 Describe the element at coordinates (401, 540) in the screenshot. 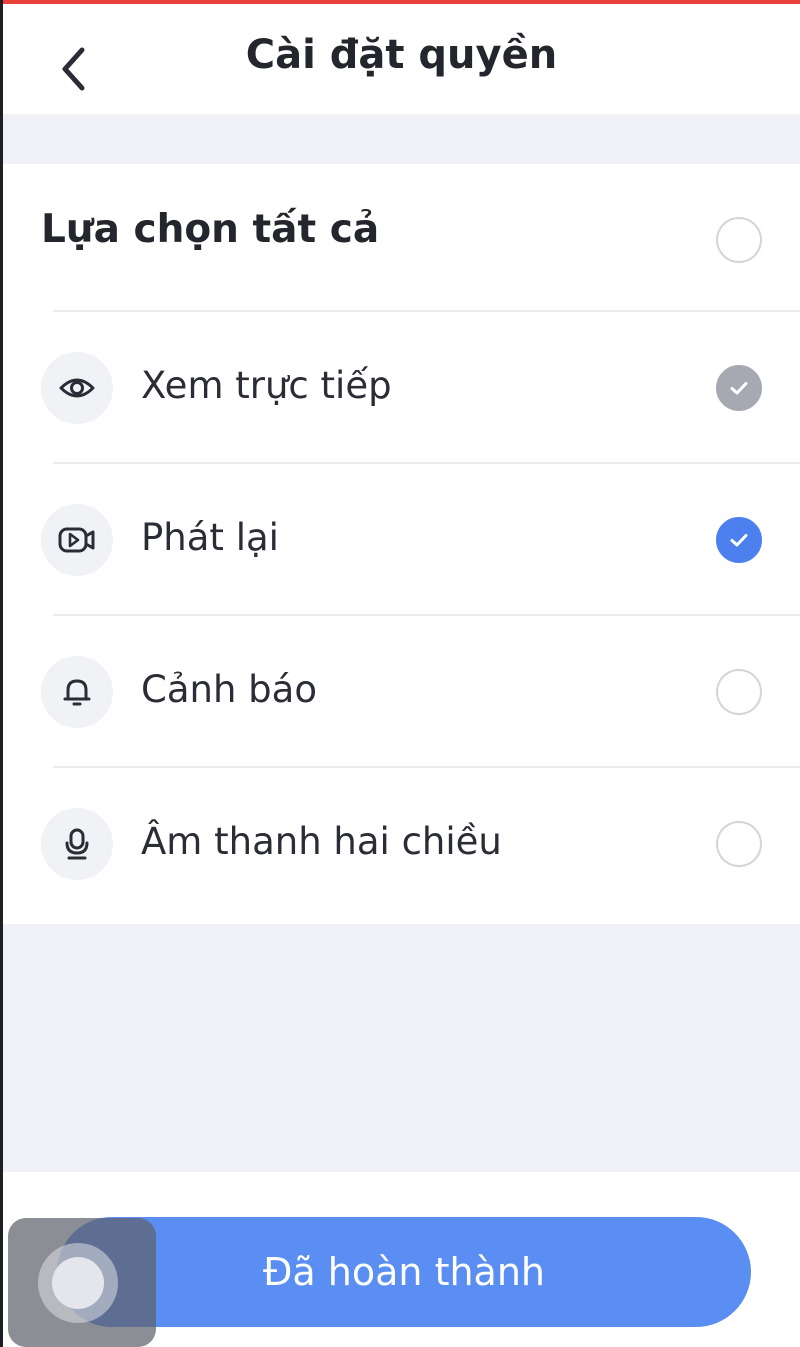

I see `permission-row-playback: Phát lại` at that location.